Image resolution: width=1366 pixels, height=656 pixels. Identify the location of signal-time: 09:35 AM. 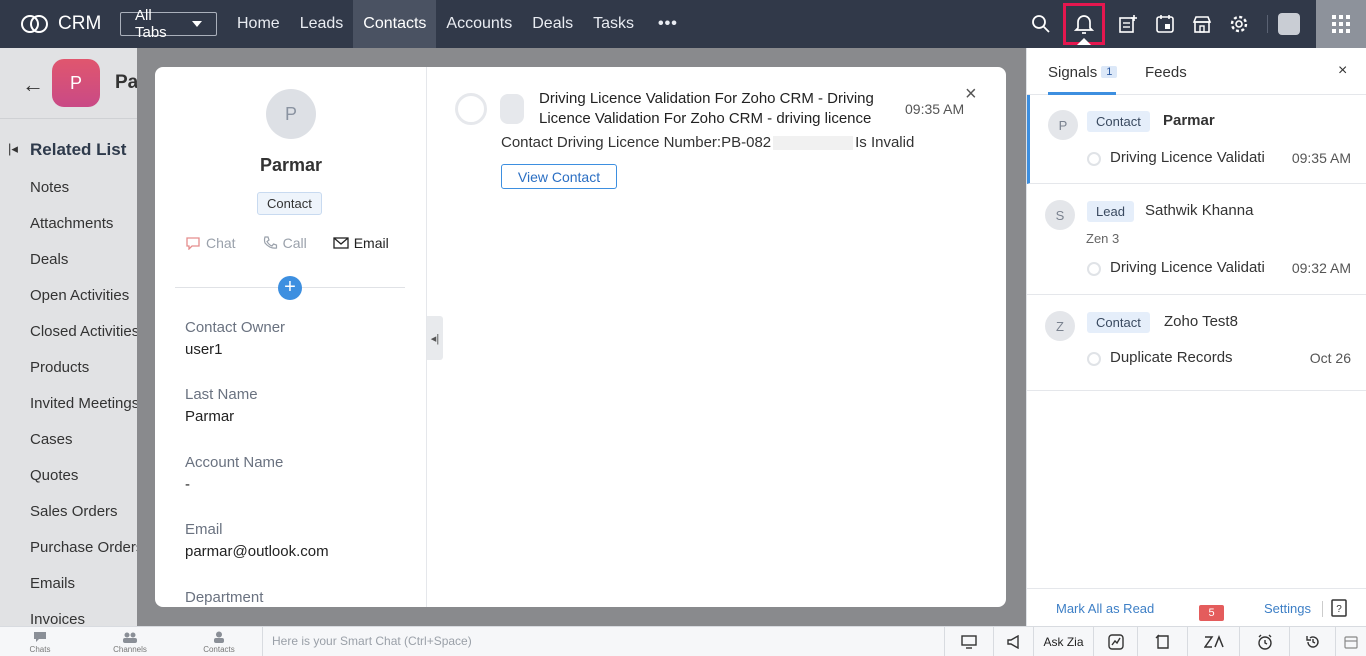
(1321, 158).